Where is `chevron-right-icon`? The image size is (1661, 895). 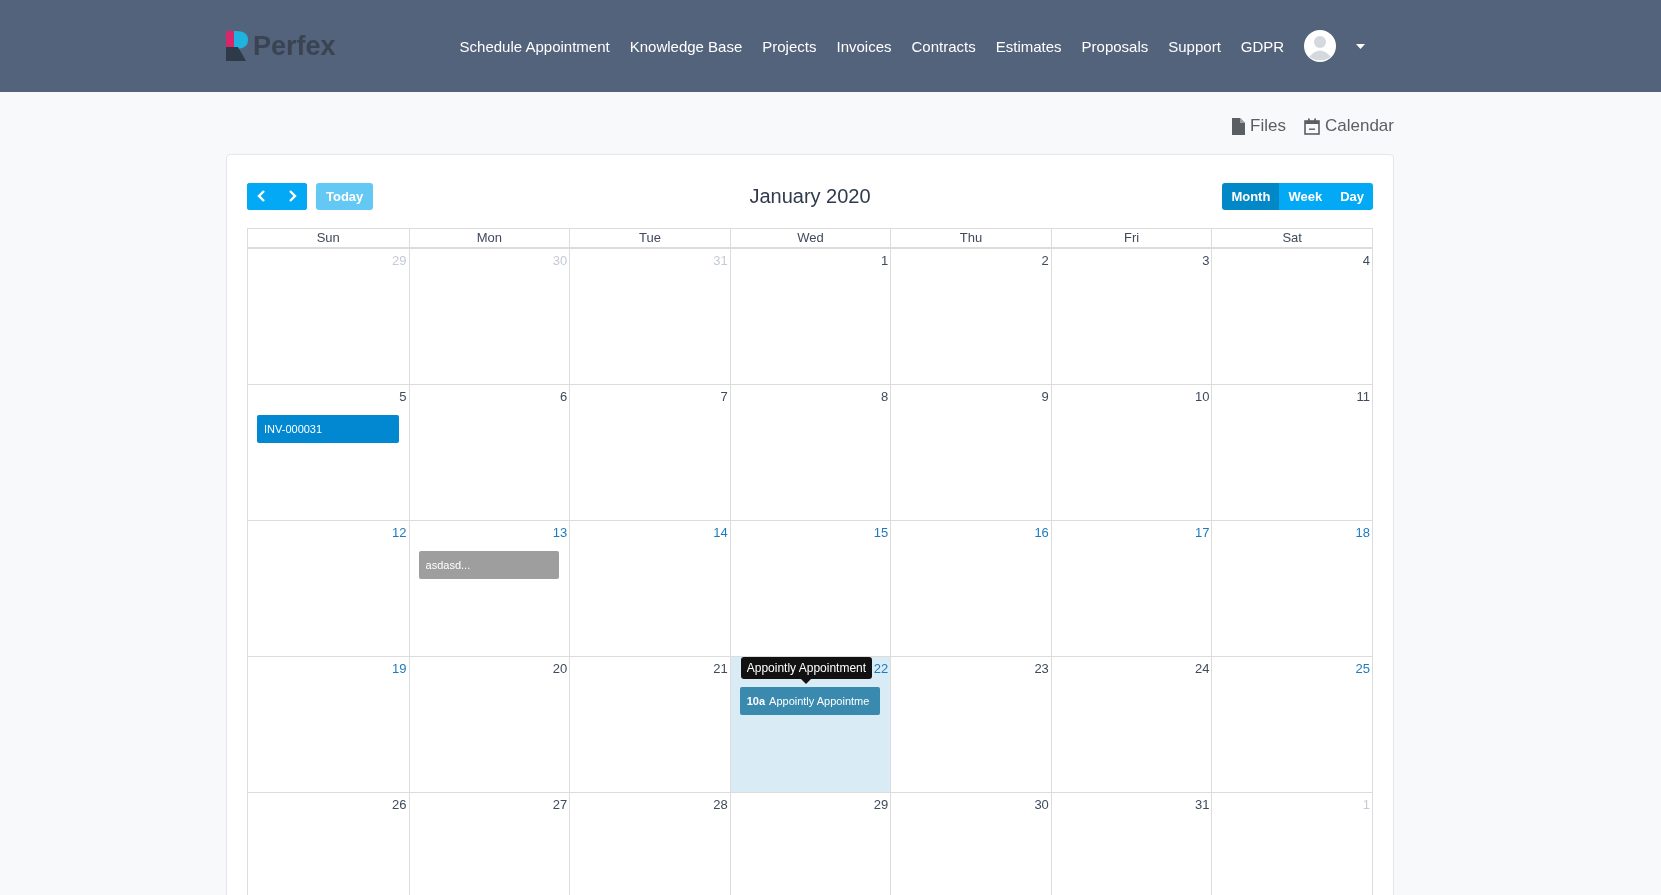
chevron-right-icon is located at coordinates (292, 196).